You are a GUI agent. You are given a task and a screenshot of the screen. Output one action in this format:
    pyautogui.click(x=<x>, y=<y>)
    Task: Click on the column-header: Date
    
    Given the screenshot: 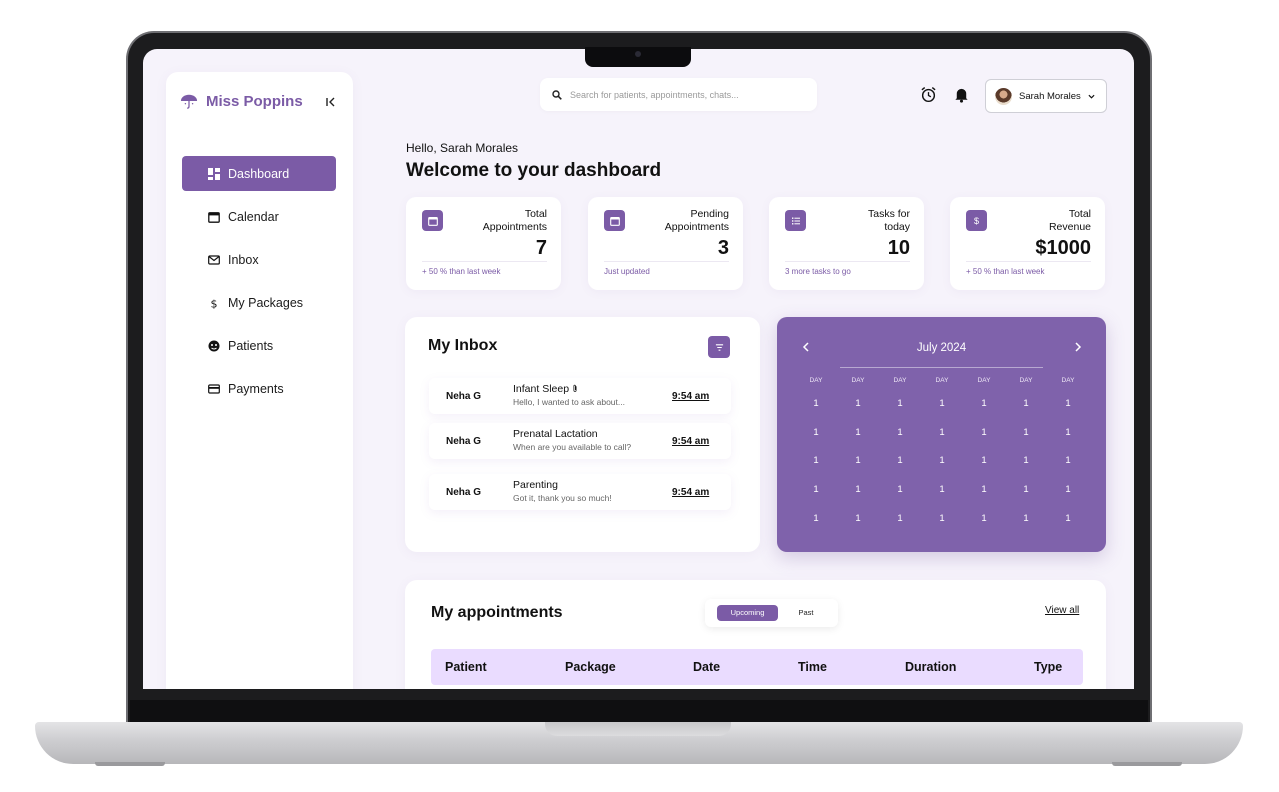 What is the action you would take?
    pyautogui.click(x=706, y=667)
    